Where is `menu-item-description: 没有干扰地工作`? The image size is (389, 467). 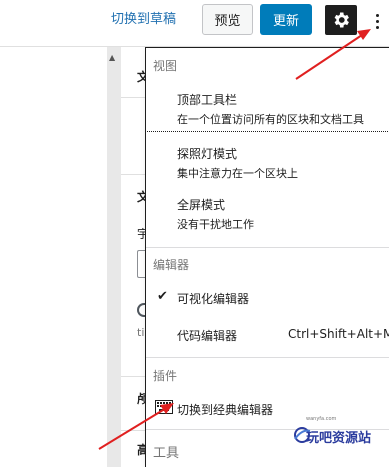 menu-item-description: 没有干扰地工作 is located at coordinates (215, 224).